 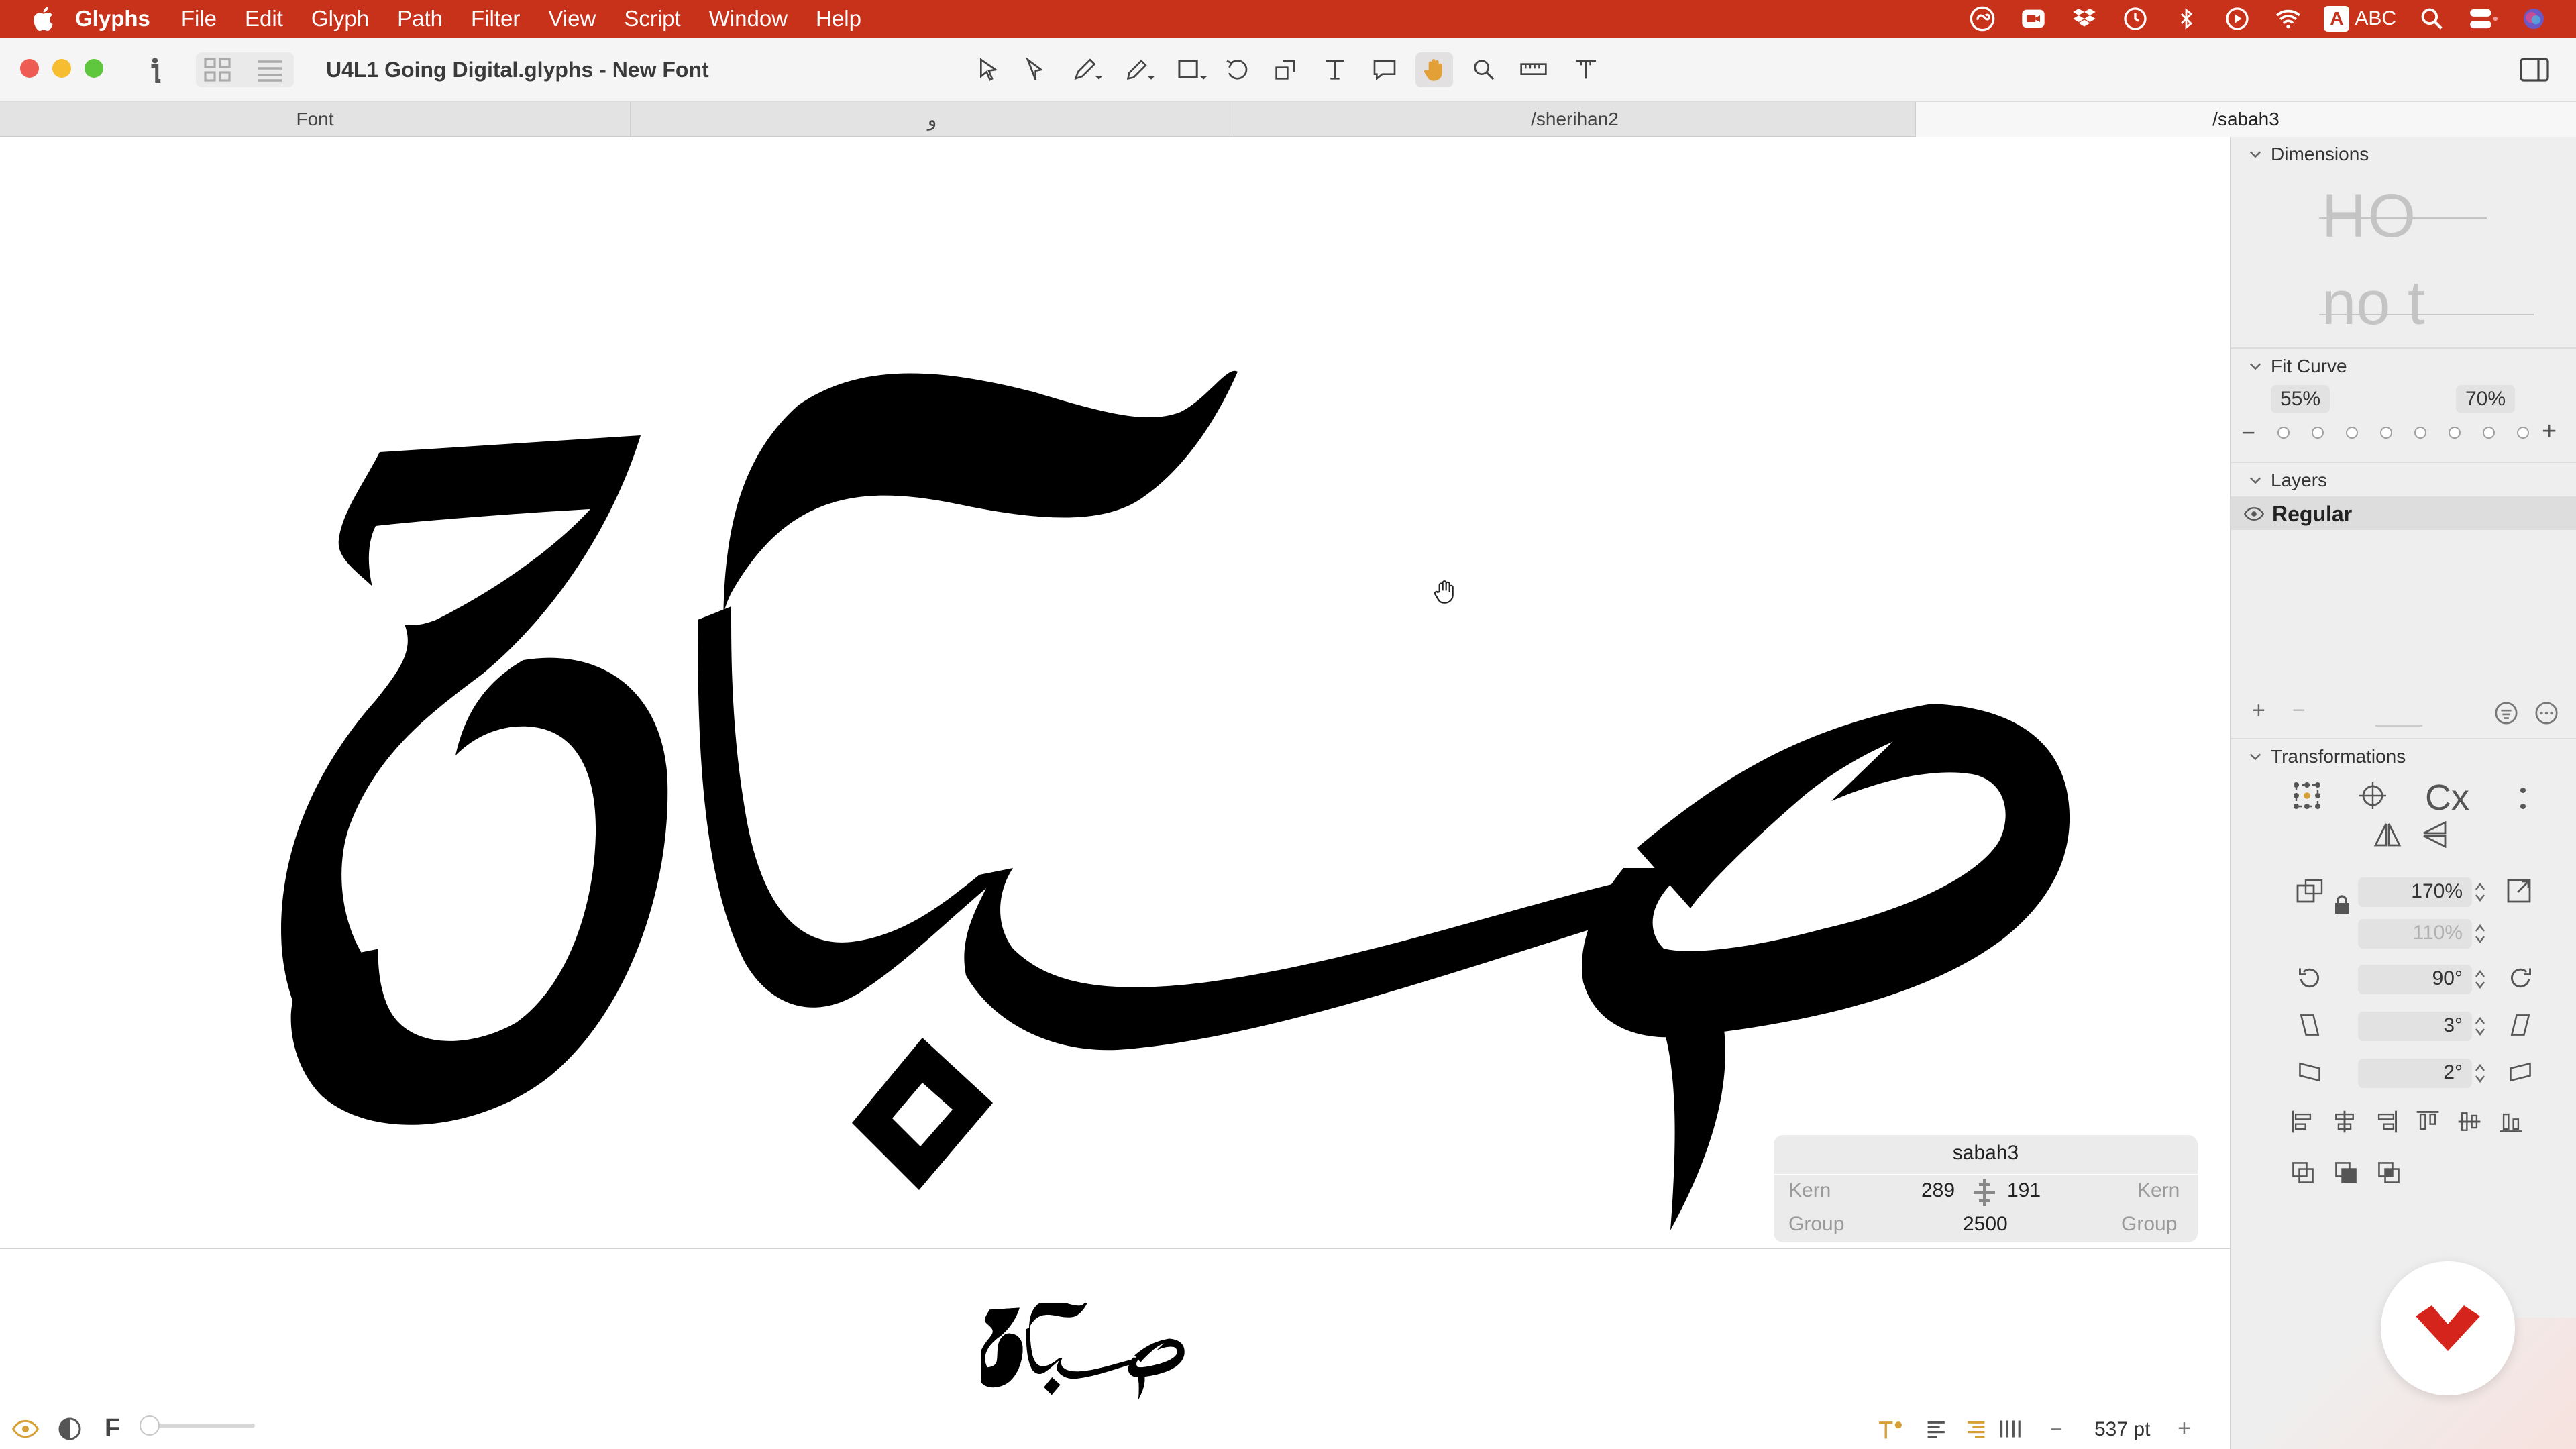 I want to click on add-layer-button: +, so click(x=2258, y=711).